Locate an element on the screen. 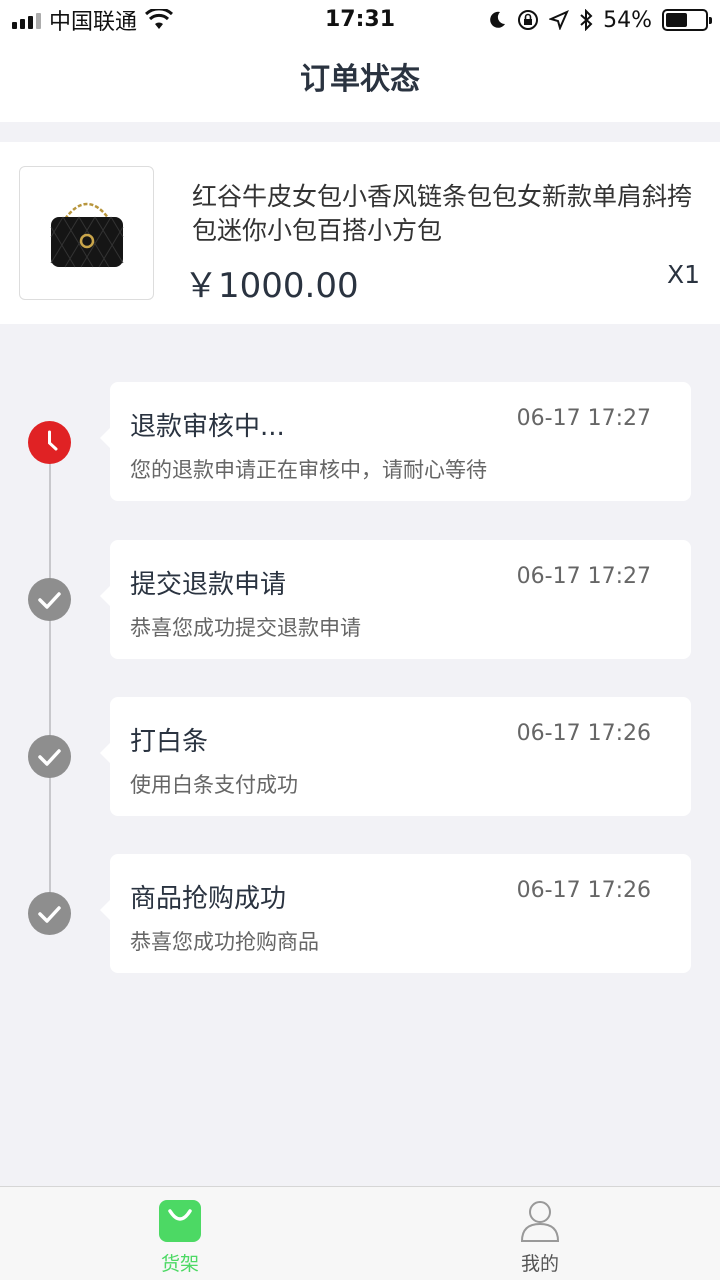 This screenshot has height=1280, width=720. timeline-card: 商品抢购成功 06-17 17:26 恭喜您成功抢购商品 is located at coordinates (395, 913).